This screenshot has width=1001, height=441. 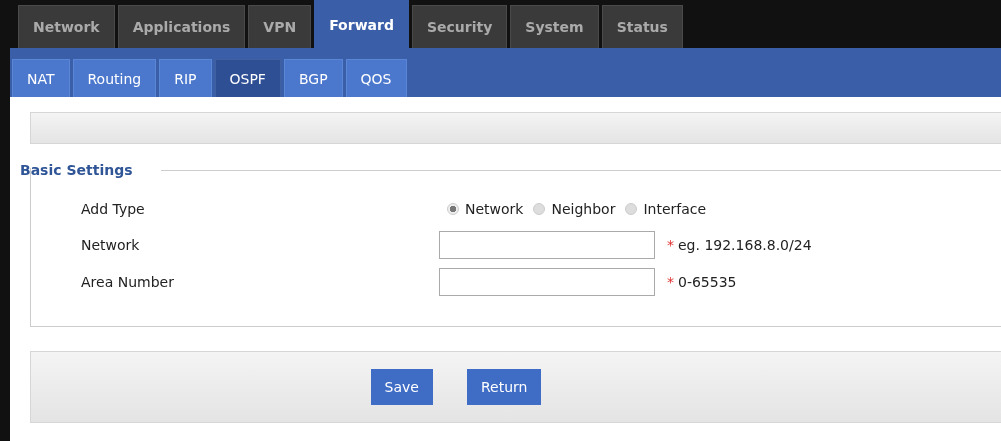 What do you see at coordinates (376, 78) in the screenshot?
I see `sub-tab: QOS` at bounding box center [376, 78].